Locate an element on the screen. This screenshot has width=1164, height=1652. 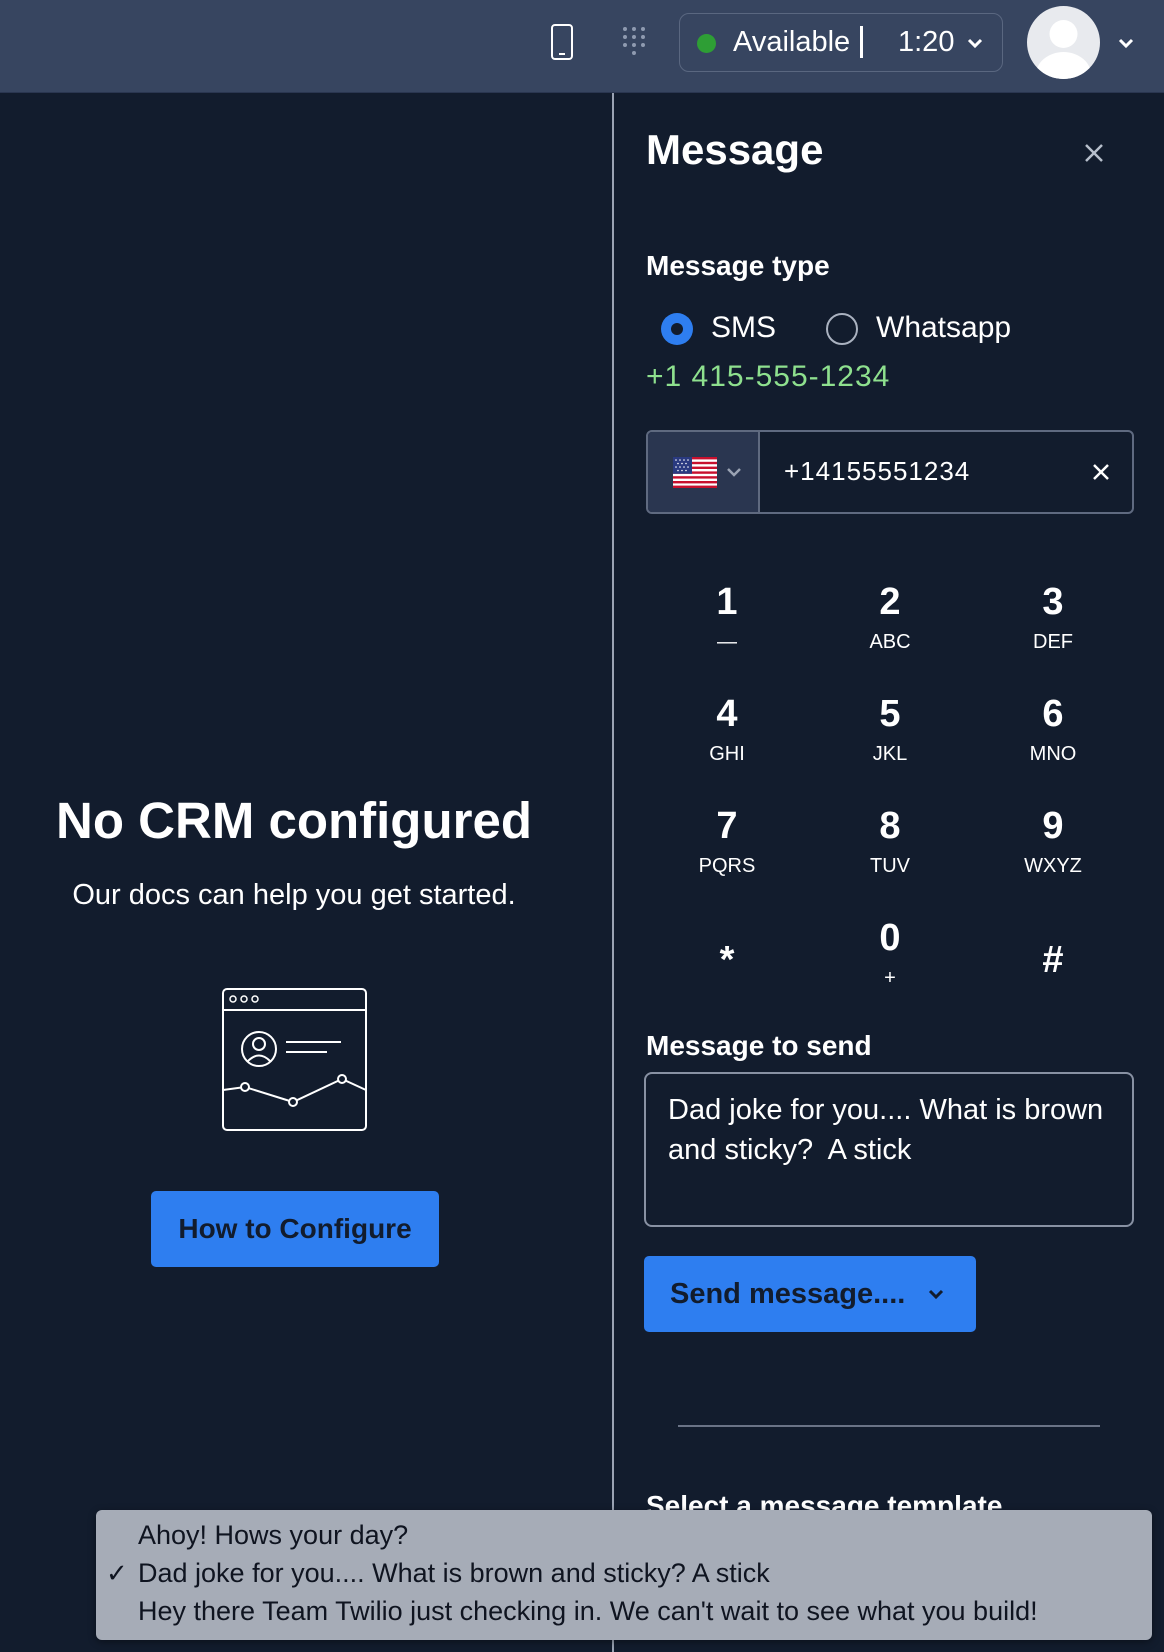
panel-title: Message is located at coordinates (735, 149).